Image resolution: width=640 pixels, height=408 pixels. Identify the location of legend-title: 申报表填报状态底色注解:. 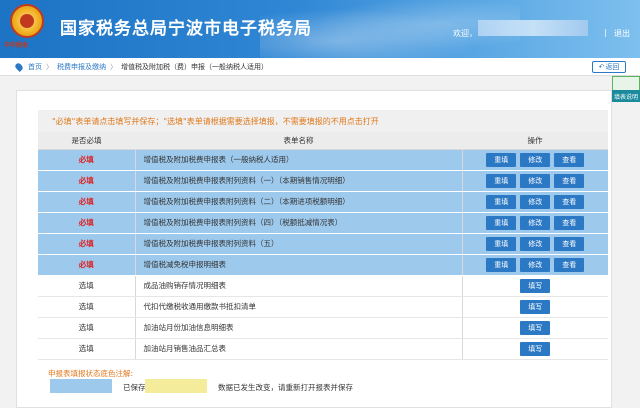
(91, 373).